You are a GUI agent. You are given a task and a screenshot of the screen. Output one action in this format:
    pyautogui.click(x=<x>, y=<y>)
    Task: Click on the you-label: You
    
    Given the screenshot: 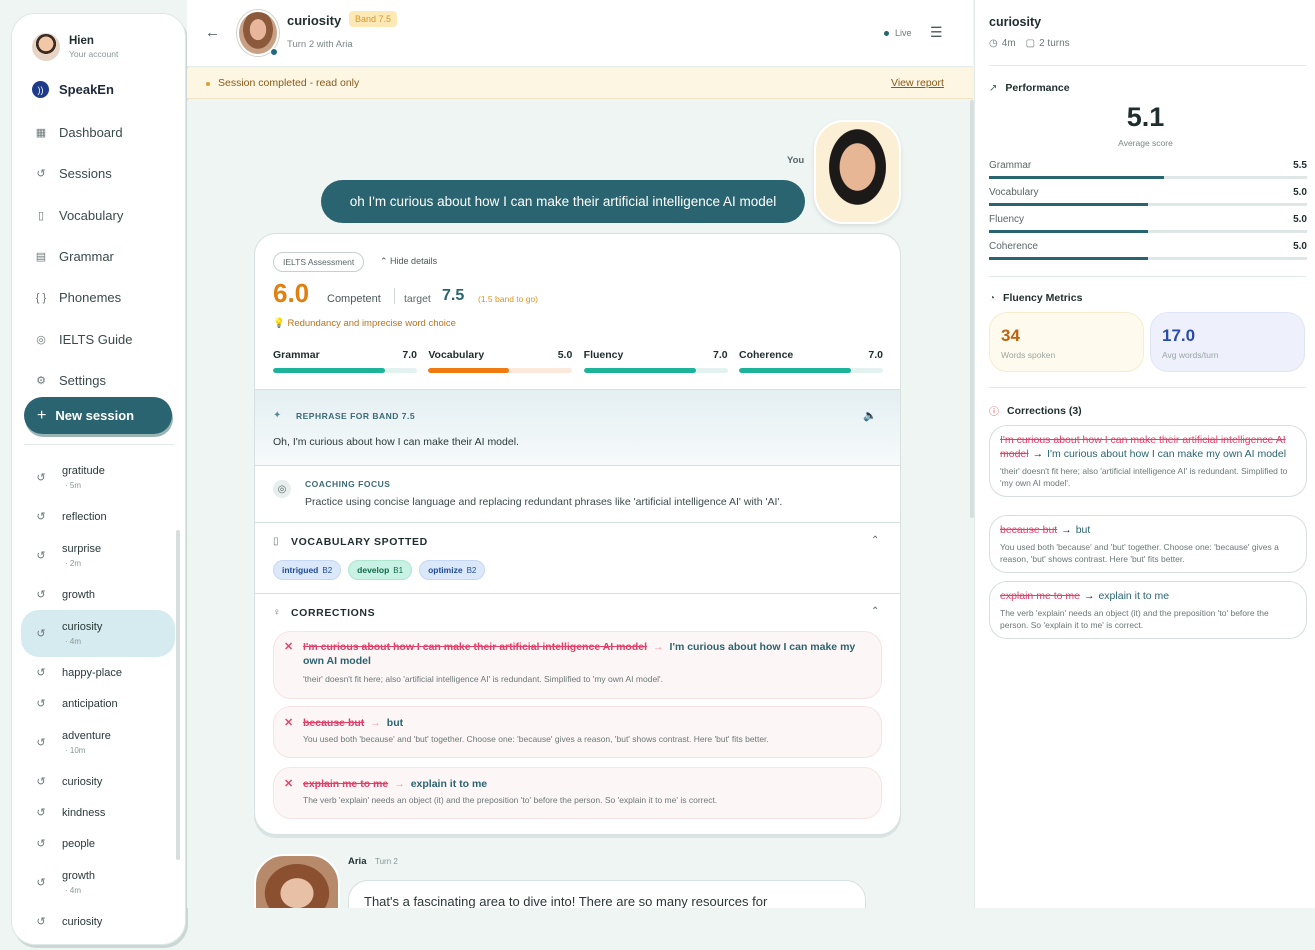 What is the action you would take?
    pyautogui.click(x=796, y=160)
    